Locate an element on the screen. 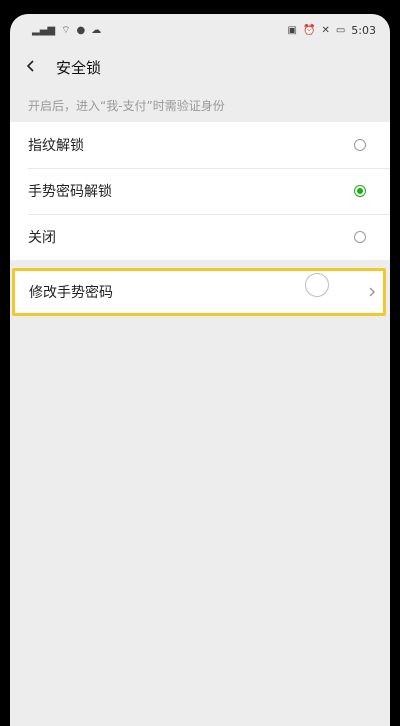 The width and height of the screenshot is (400, 726). navbar: 安全锁 is located at coordinates (200, 67).